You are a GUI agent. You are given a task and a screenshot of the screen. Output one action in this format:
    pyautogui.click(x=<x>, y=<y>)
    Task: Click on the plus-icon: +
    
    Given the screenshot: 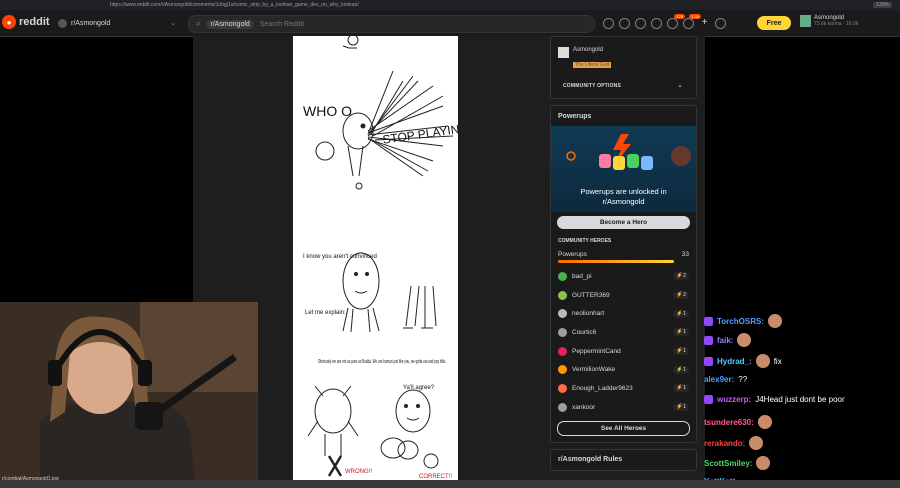 What is the action you would take?
    pyautogui.click(x=704, y=23)
    